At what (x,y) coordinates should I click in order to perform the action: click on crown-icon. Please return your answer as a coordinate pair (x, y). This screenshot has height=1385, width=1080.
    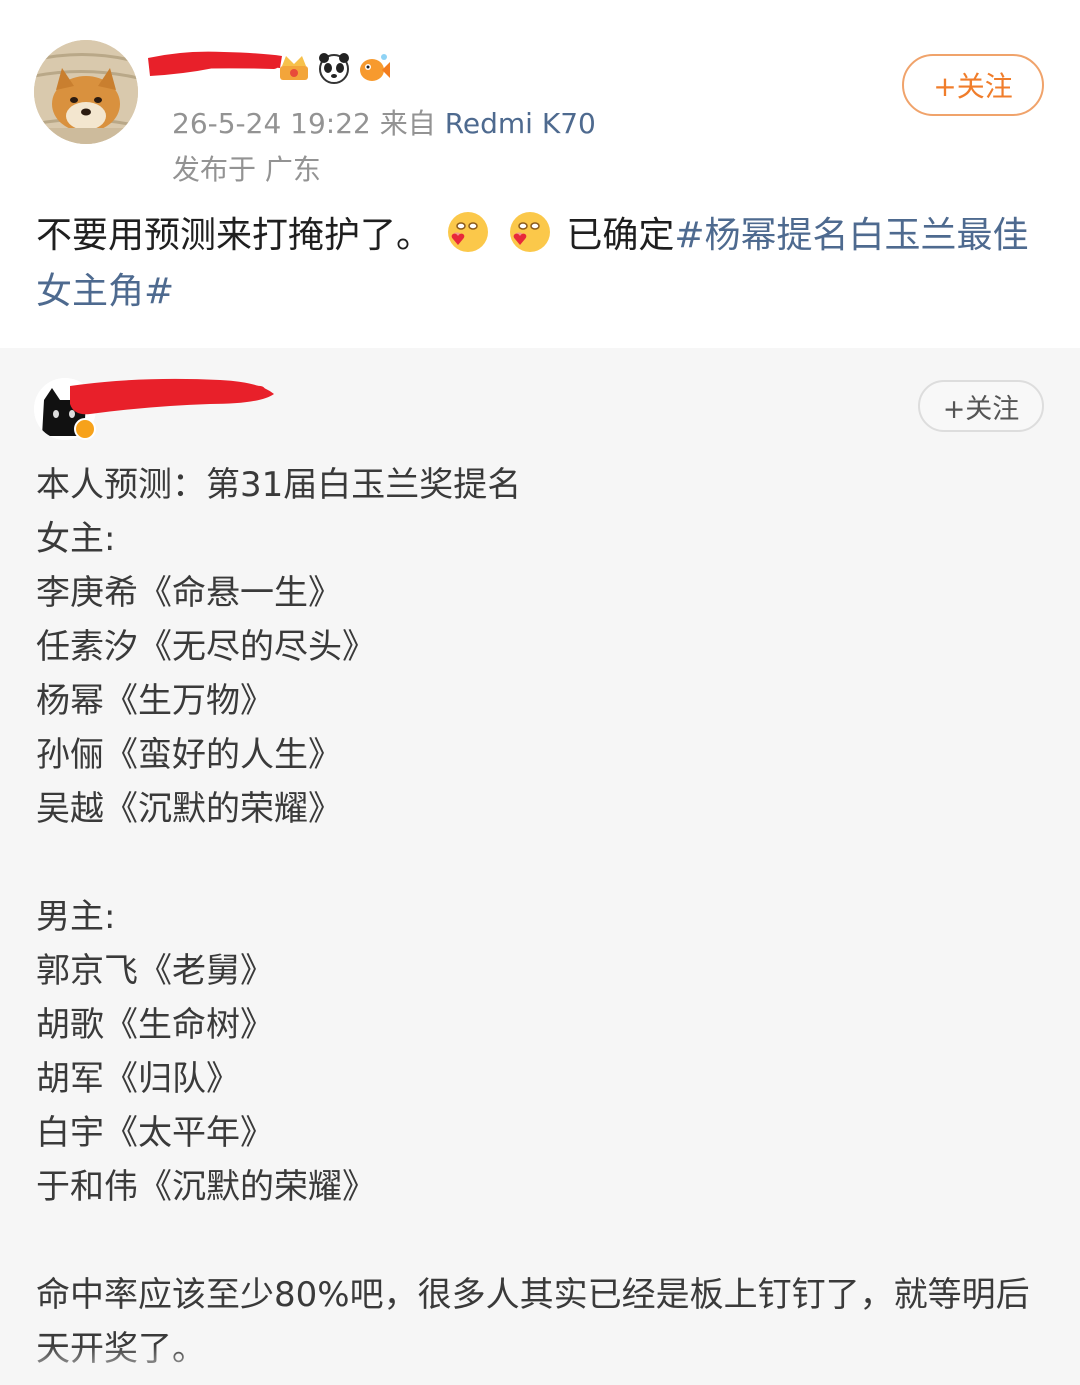
    Looking at the image, I should click on (294, 68).